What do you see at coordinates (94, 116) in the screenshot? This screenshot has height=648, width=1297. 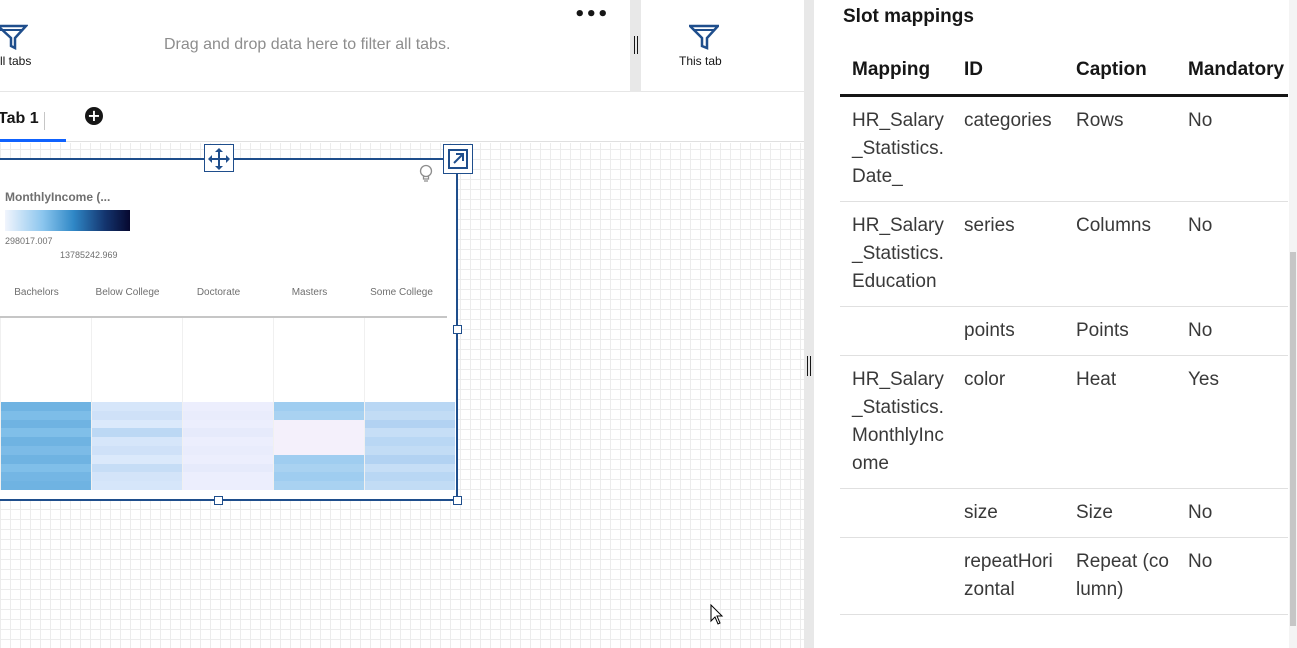 I see `add-tab-icon: +` at bounding box center [94, 116].